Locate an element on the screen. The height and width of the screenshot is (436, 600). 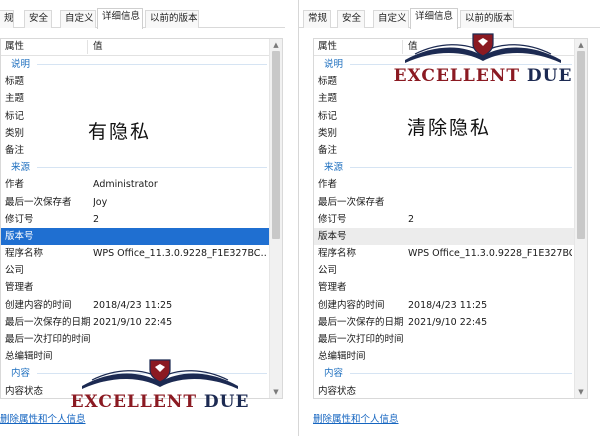
property-name: 备注 is located at coordinates (328, 150).